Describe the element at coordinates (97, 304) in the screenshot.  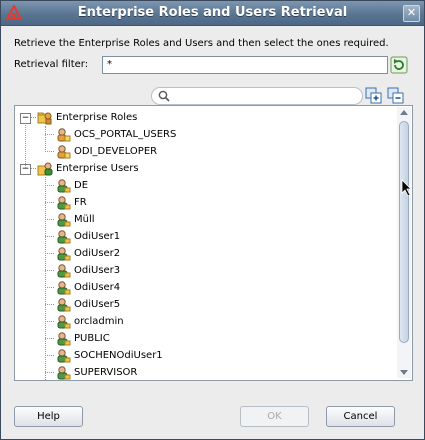
I see `tree-item-label: OdiUser5` at that location.